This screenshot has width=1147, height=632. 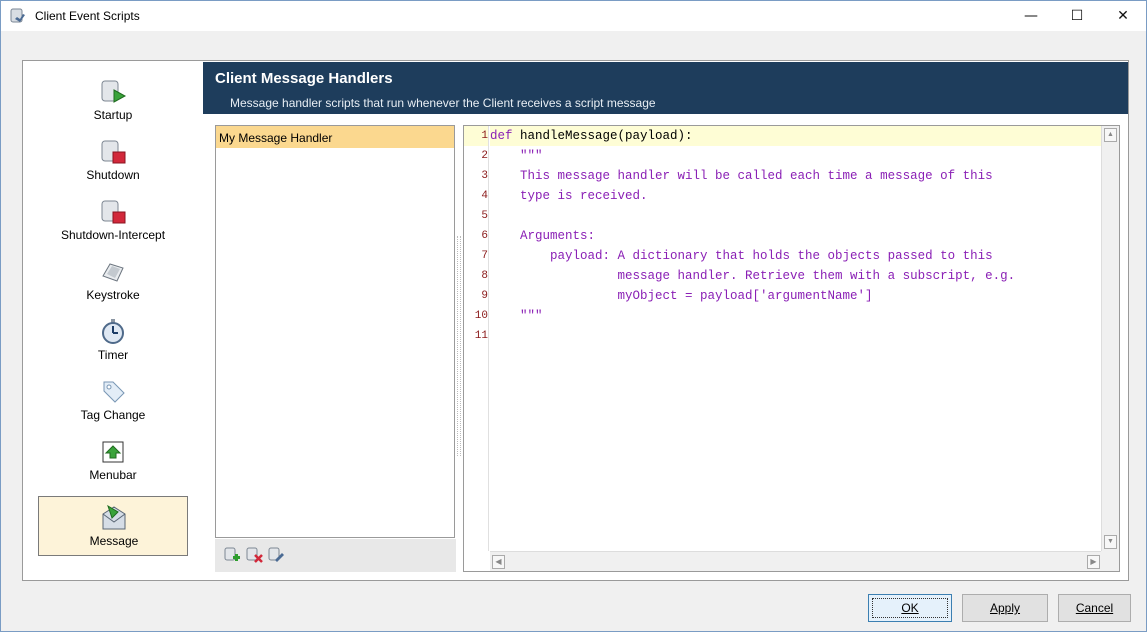 I want to click on list-item: My Message Handler, so click(x=335, y=137).